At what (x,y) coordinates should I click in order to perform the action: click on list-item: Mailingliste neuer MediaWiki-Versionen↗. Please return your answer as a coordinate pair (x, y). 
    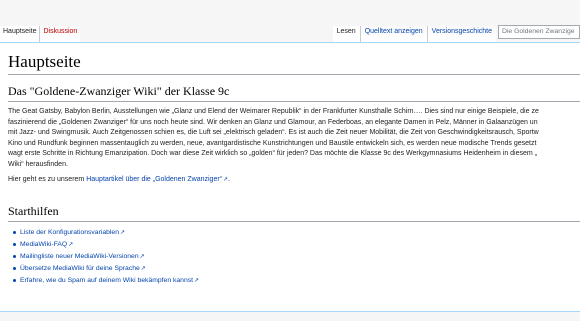
    Looking at the image, I should click on (294, 257).